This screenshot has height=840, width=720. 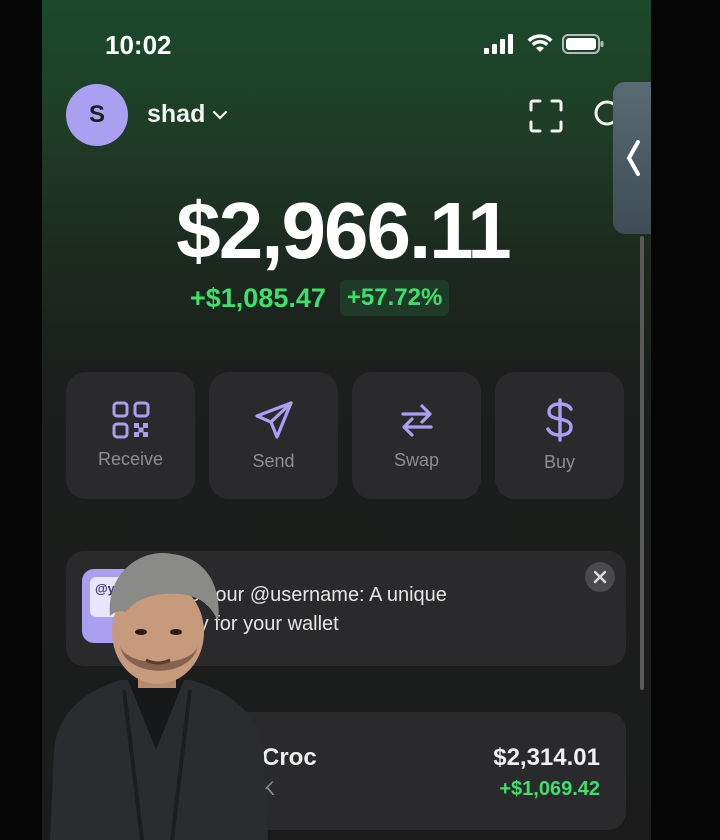 What do you see at coordinates (559, 420) in the screenshot?
I see `dollar-icon` at bounding box center [559, 420].